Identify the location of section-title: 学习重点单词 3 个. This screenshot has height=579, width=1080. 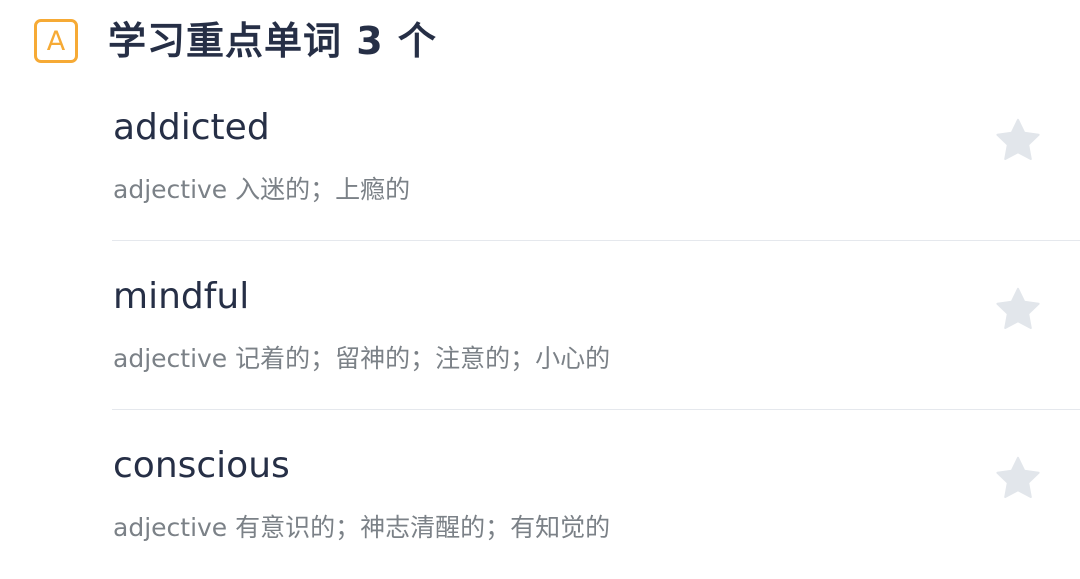
(272, 41).